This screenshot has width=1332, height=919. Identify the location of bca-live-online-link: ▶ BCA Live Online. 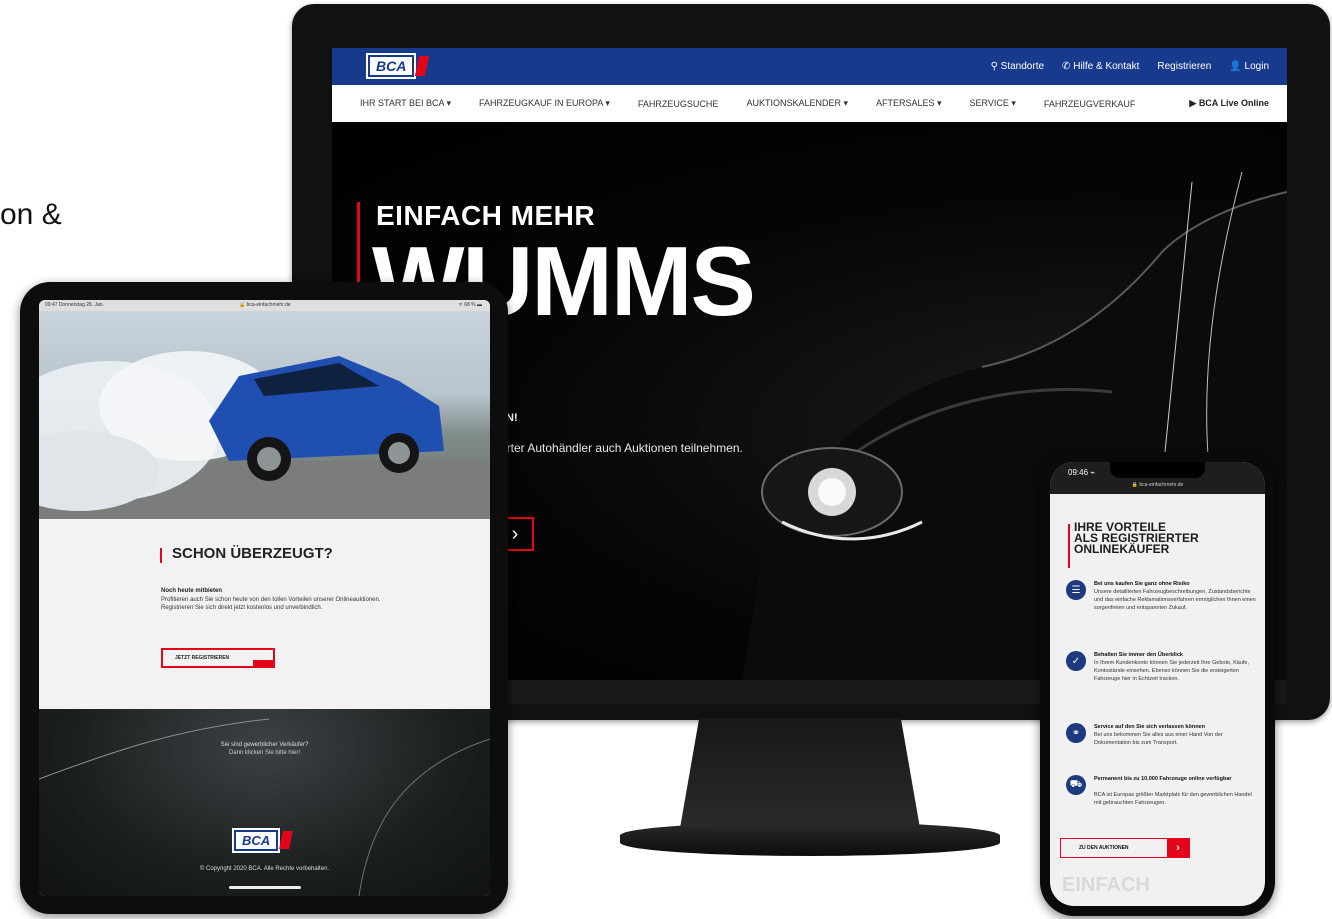
(1229, 103).